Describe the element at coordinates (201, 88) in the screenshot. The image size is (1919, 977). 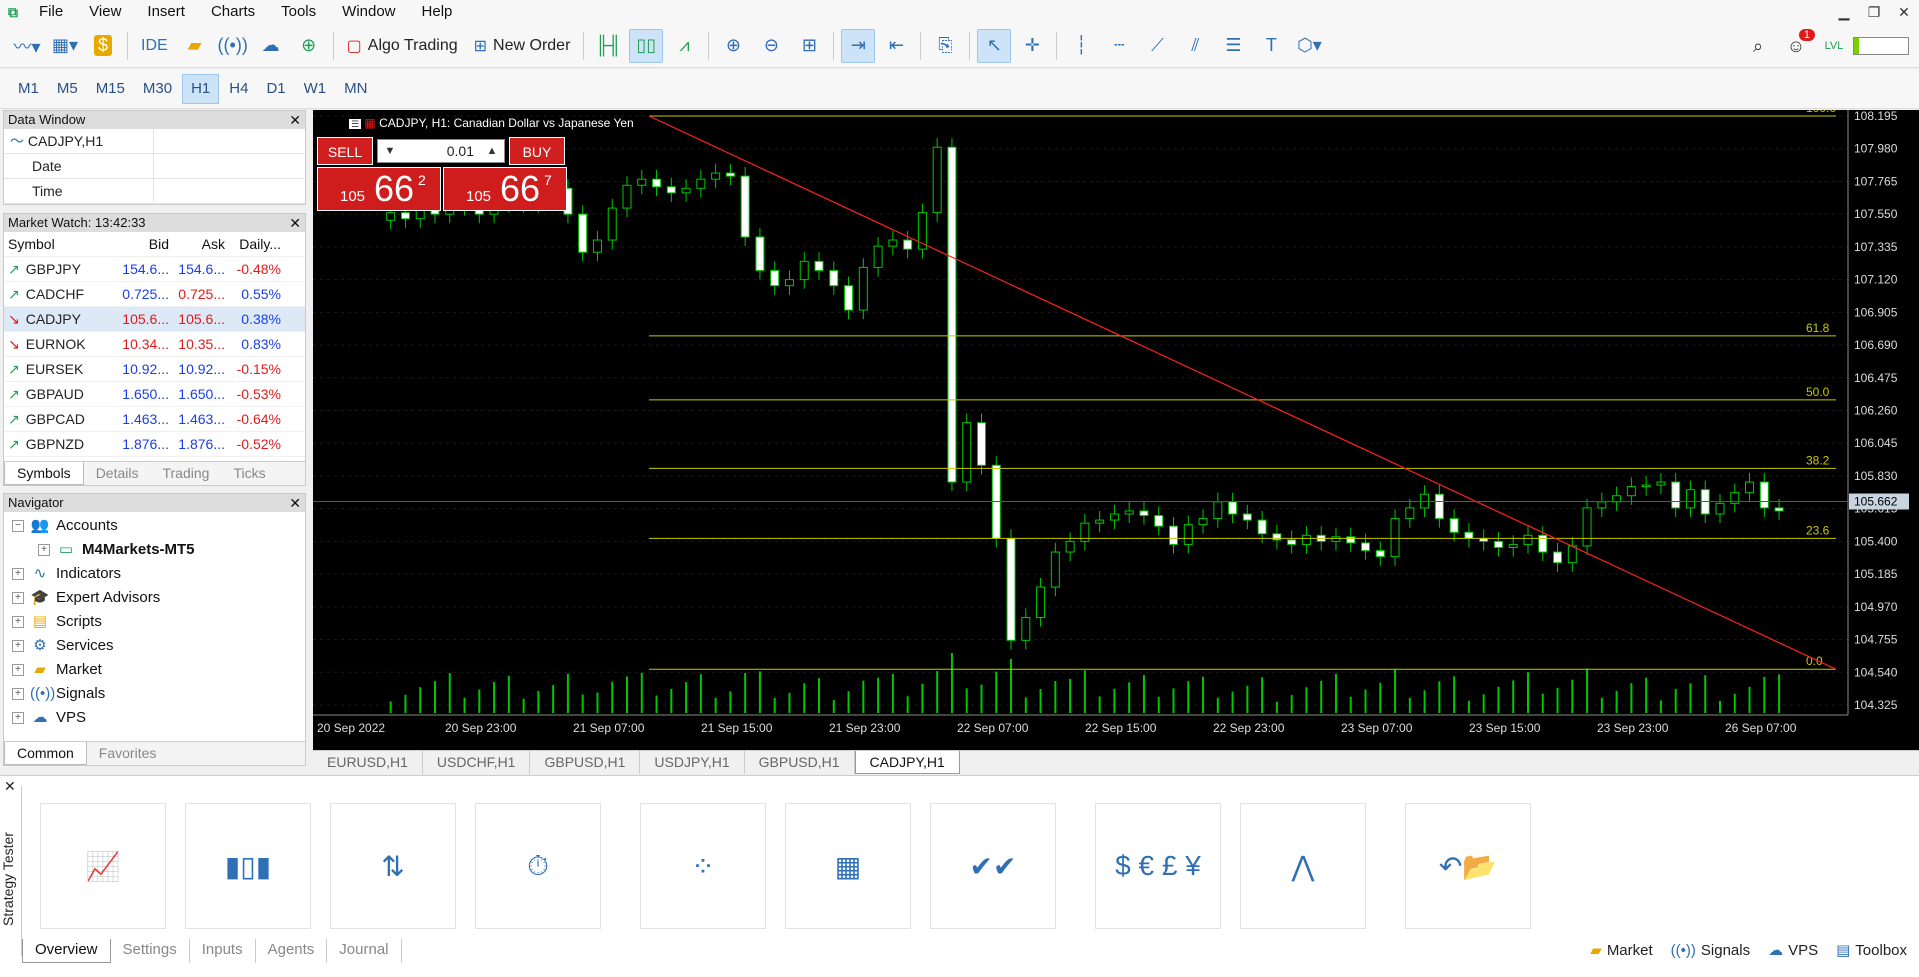
I see `timeframe-h1: H1` at that location.